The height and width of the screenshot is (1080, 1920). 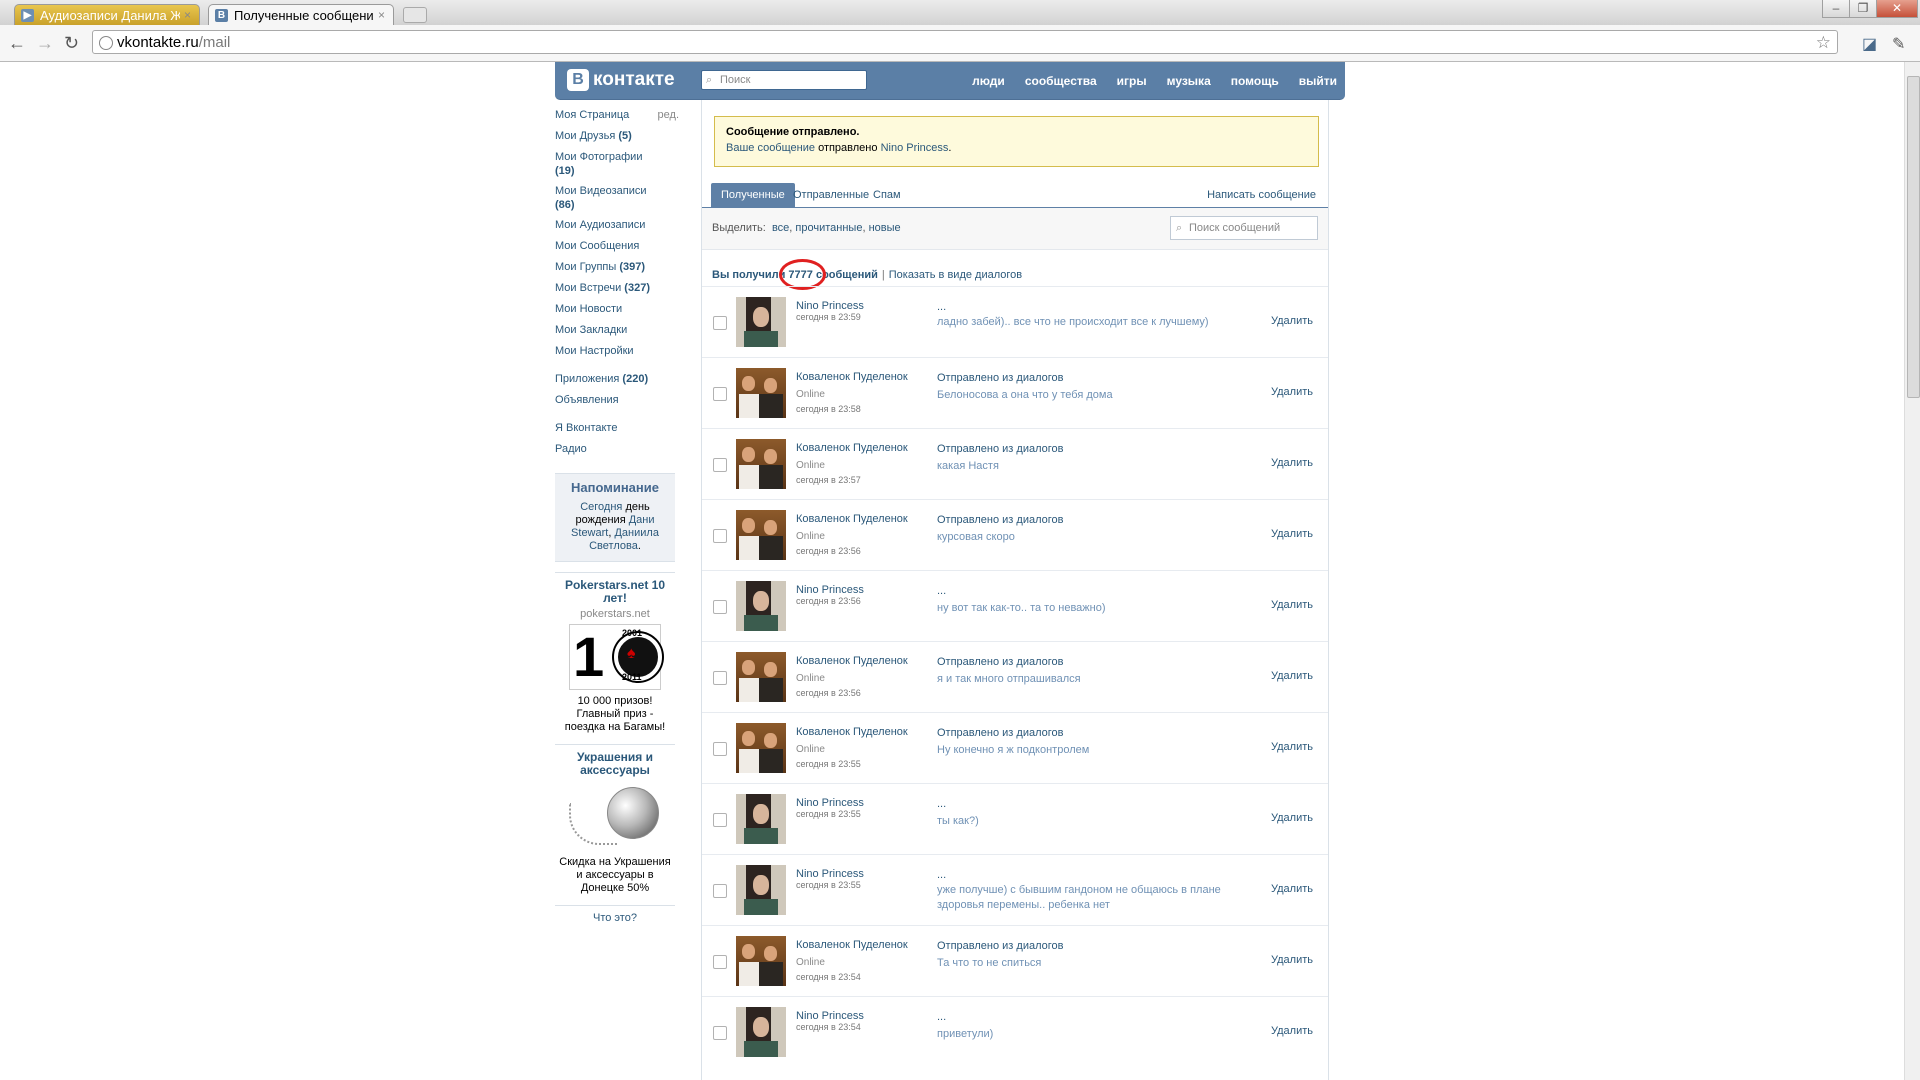 What do you see at coordinates (107, 14) in the screenshot?
I see `browser-tab-audio: ▶ Аудиозаписи Данила Жив ×` at bounding box center [107, 14].